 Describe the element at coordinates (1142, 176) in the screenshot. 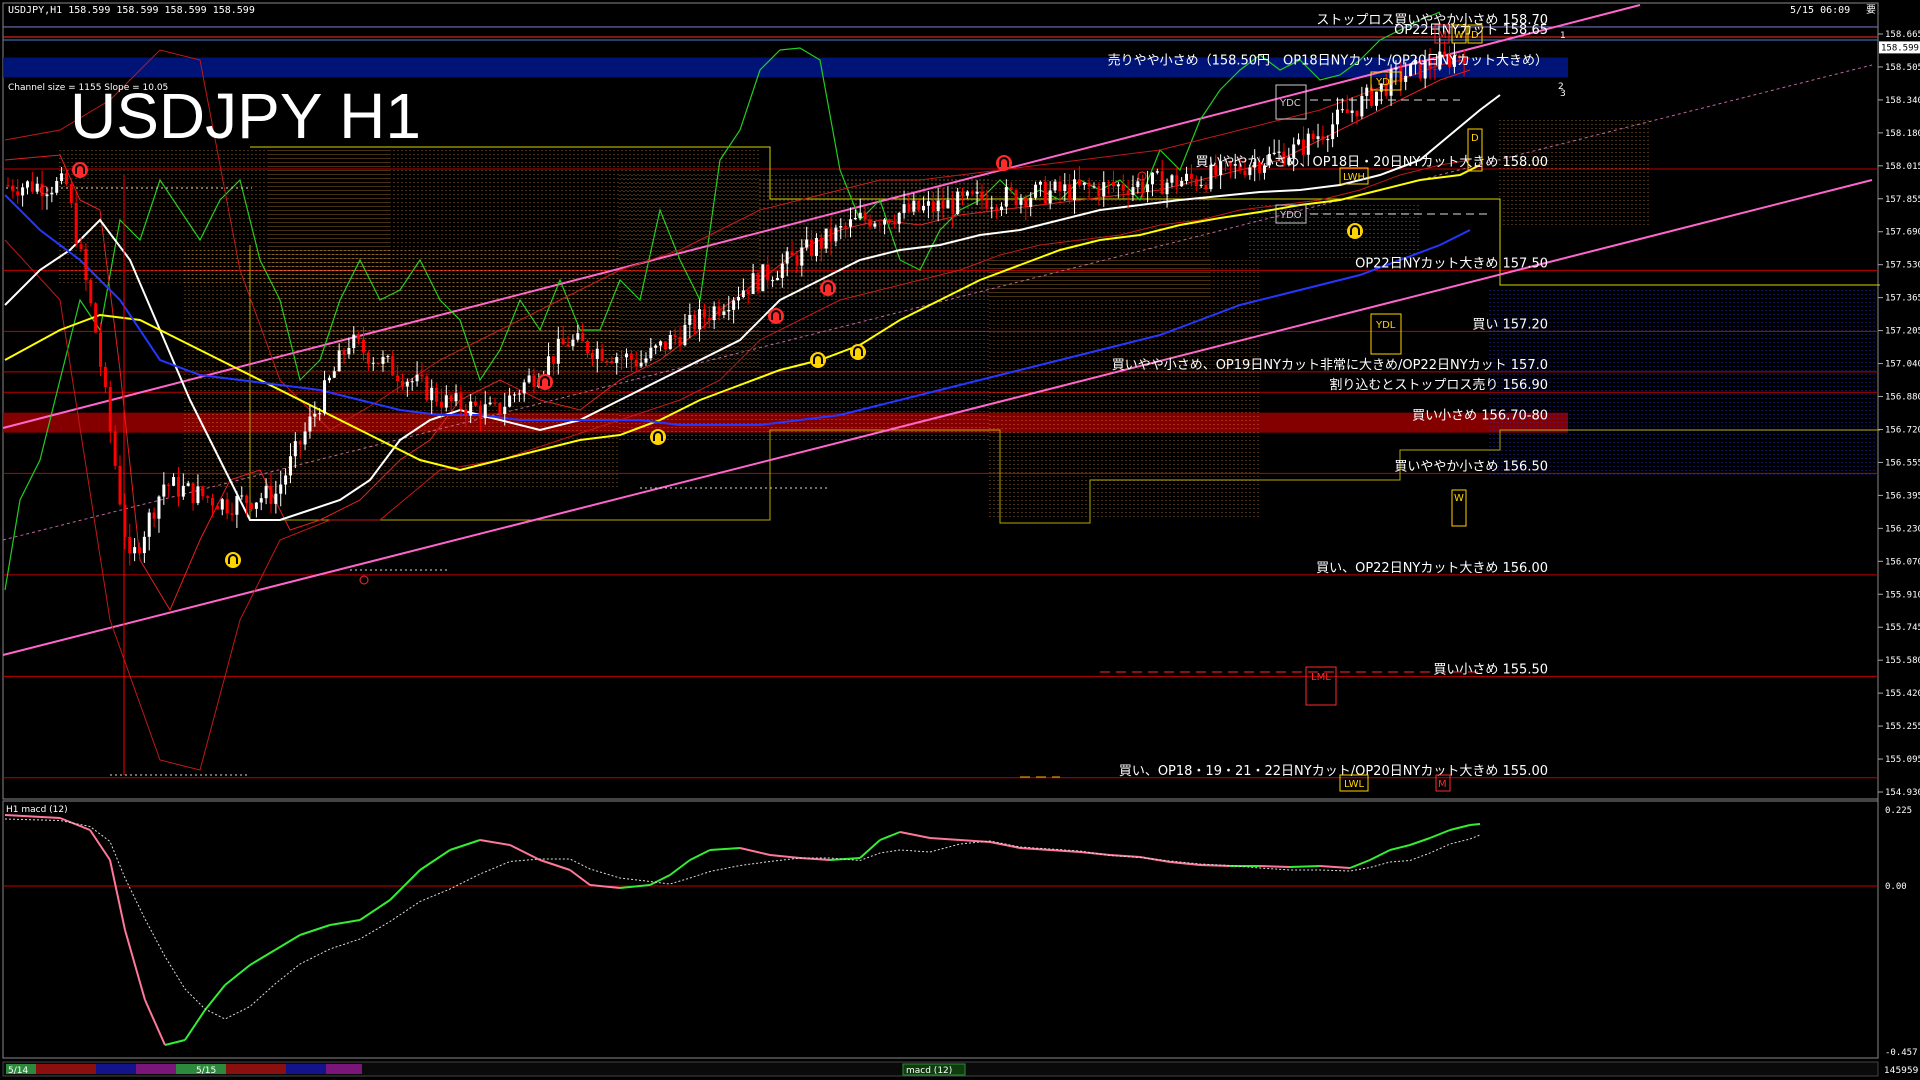

I see `pivot-marker` at that location.